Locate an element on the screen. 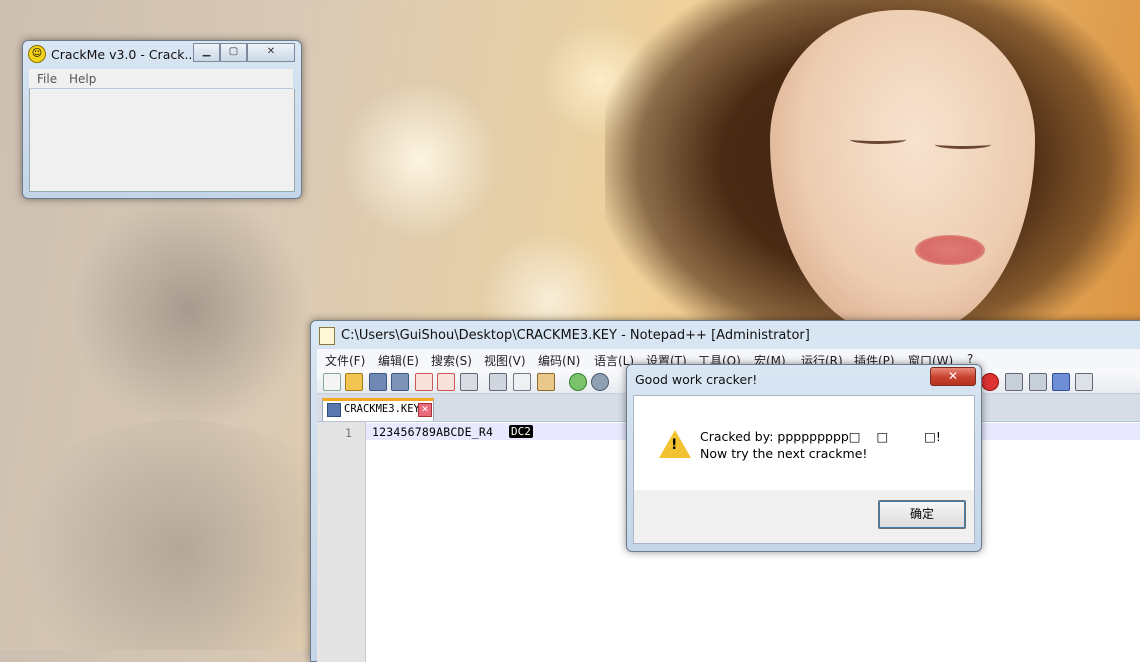  tab-crackme3-key: CRACKME3.KEY ✕ is located at coordinates (378, 410).